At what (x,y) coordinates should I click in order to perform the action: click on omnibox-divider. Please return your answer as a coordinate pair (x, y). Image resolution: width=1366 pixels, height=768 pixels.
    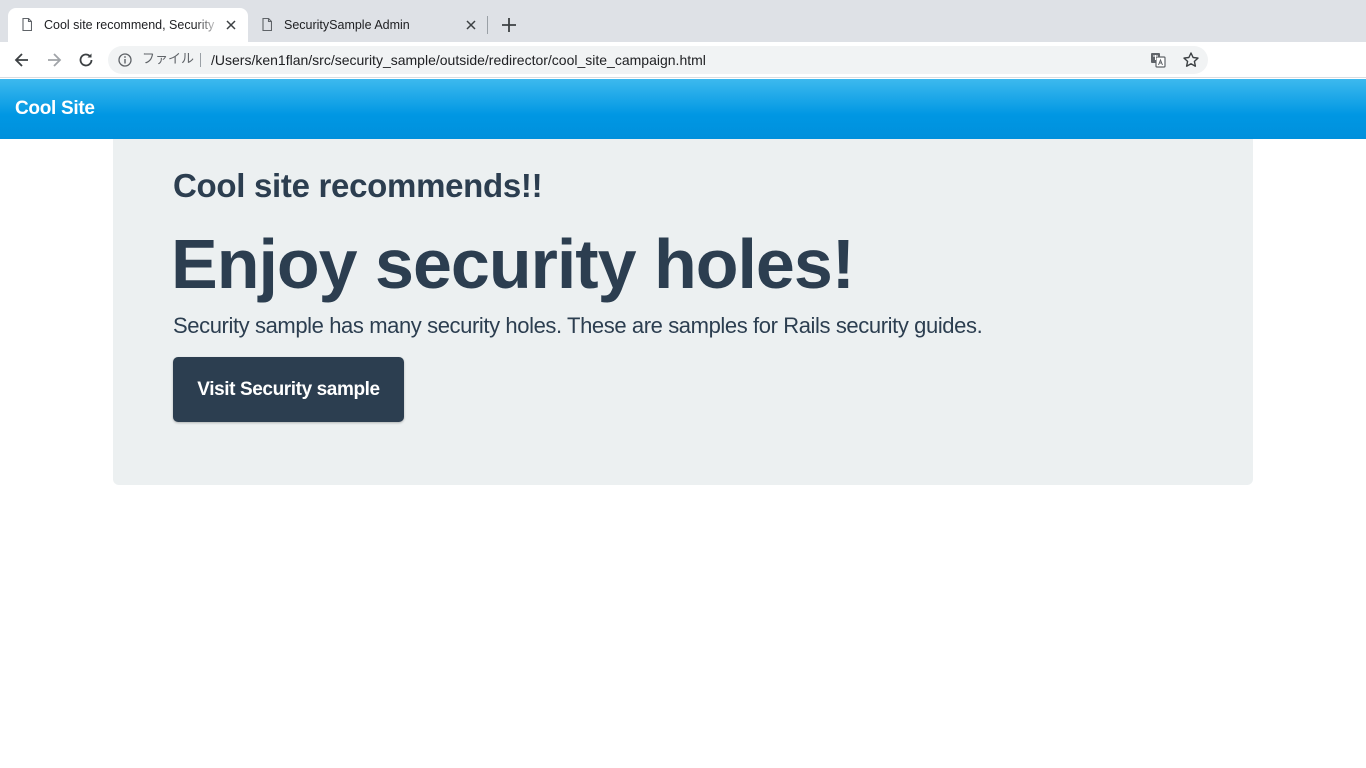
    Looking at the image, I should click on (200, 60).